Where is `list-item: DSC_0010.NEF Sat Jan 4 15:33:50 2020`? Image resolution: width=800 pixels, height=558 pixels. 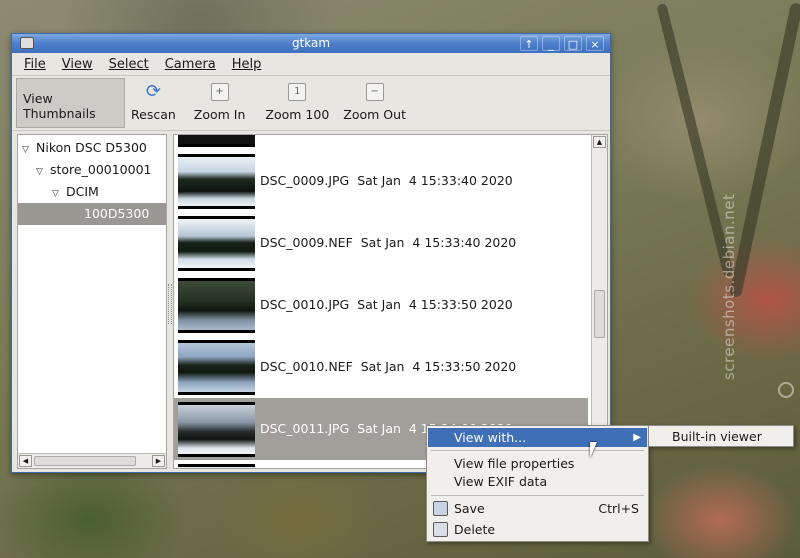 list-item: DSC_0010.NEF Sat Jan 4 15:33:50 2020 is located at coordinates (381, 367).